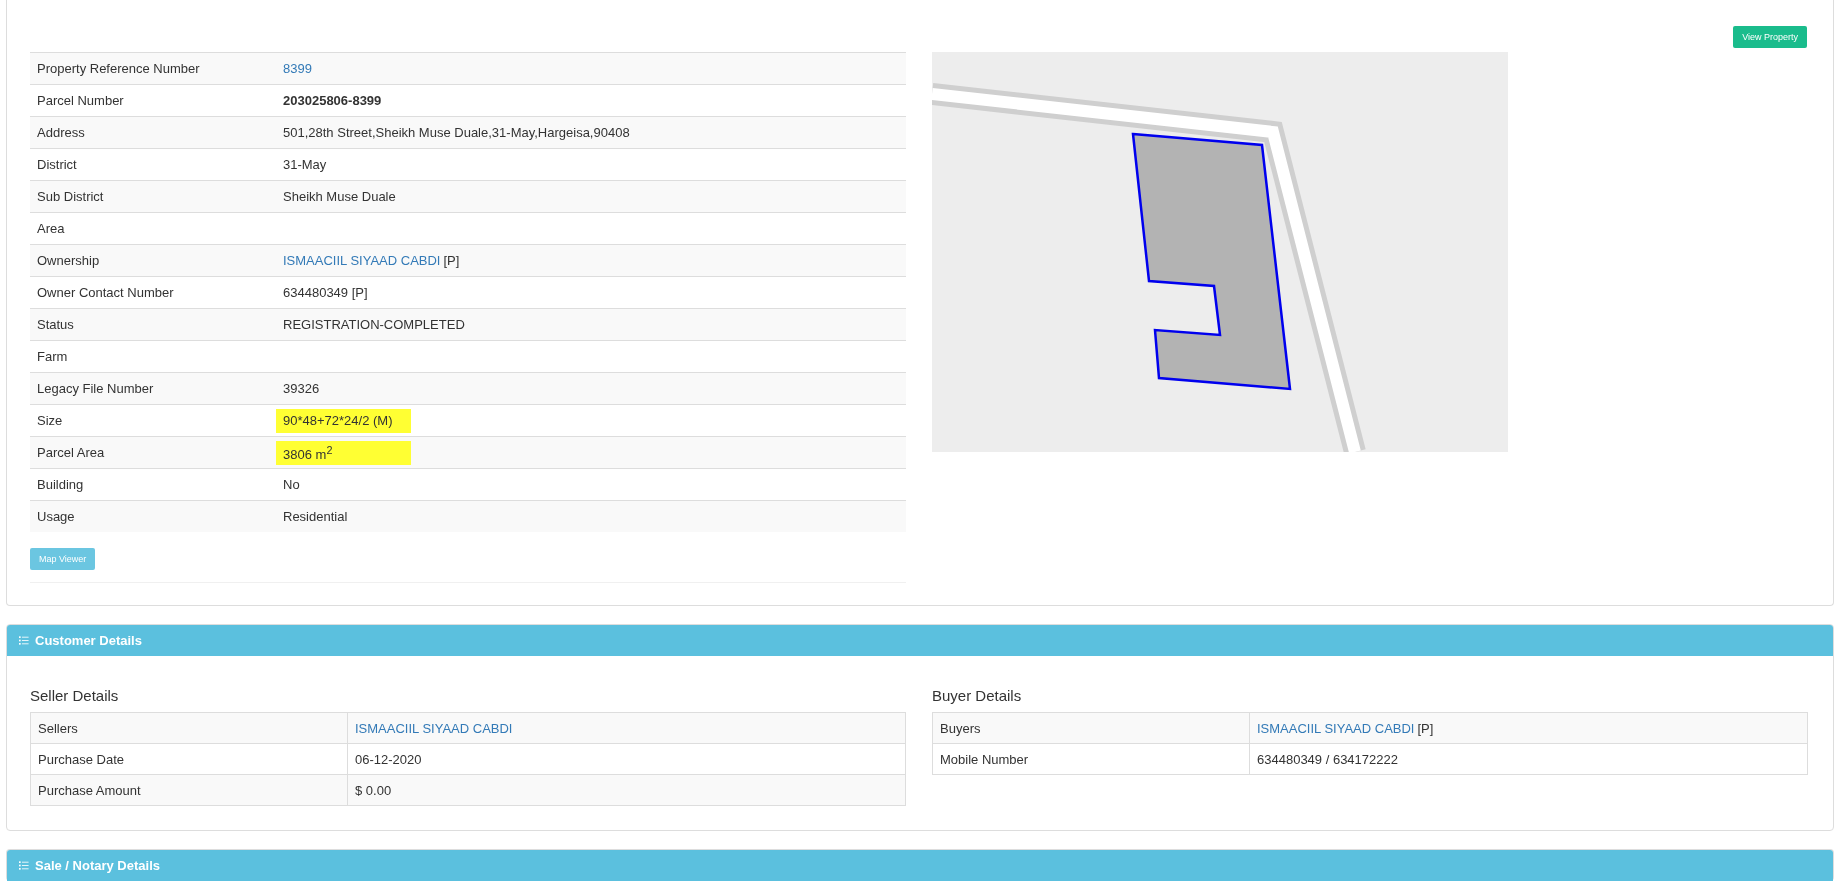 The height and width of the screenshot is (886, 1844). I want to click on field-label: Ownership, so click(153, 260).